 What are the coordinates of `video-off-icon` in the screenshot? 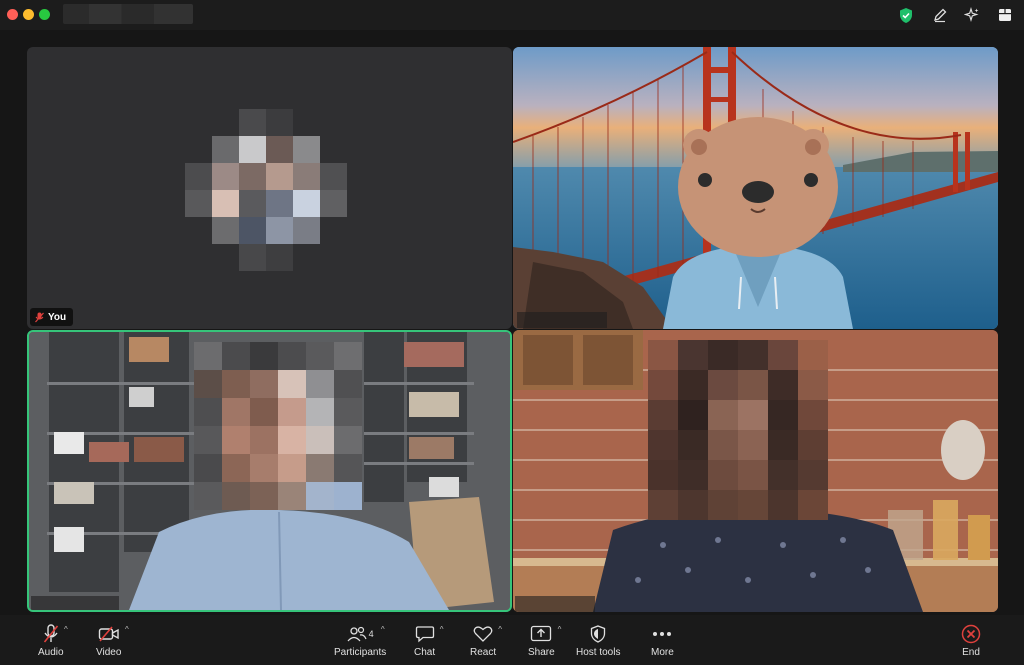 It's located at (108, 634).